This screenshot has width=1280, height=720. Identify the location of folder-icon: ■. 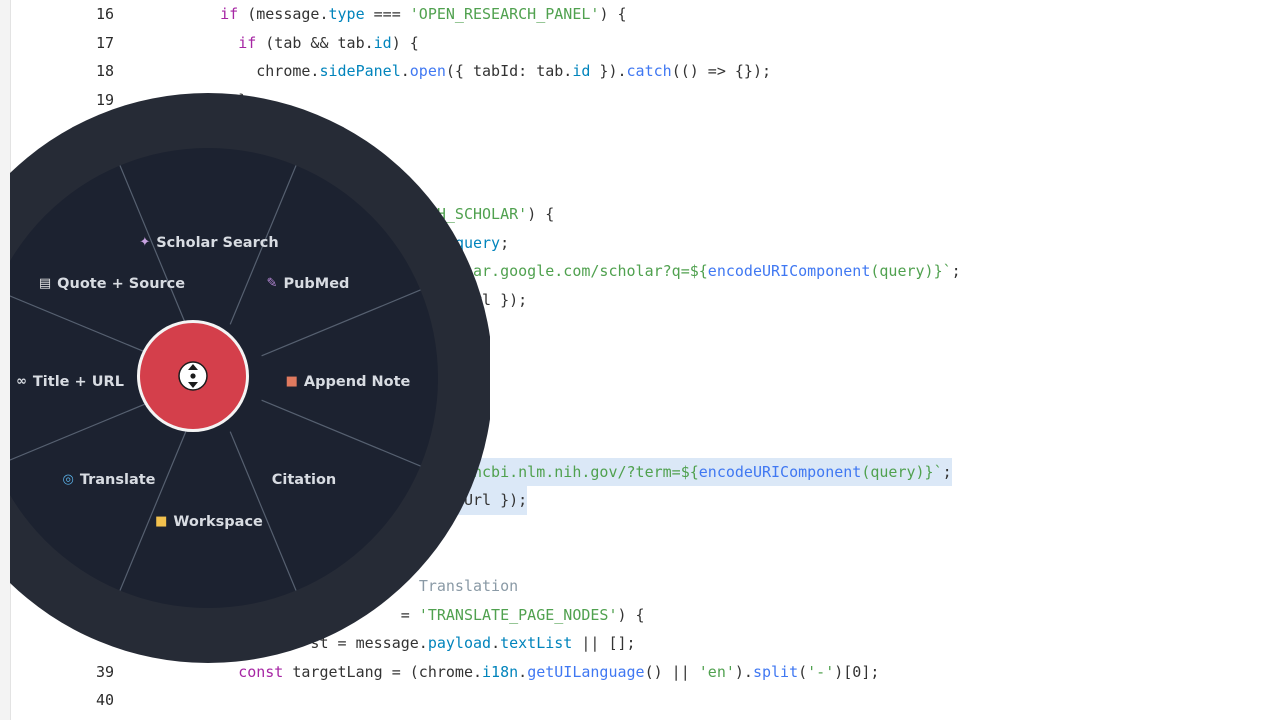
(161, 521).